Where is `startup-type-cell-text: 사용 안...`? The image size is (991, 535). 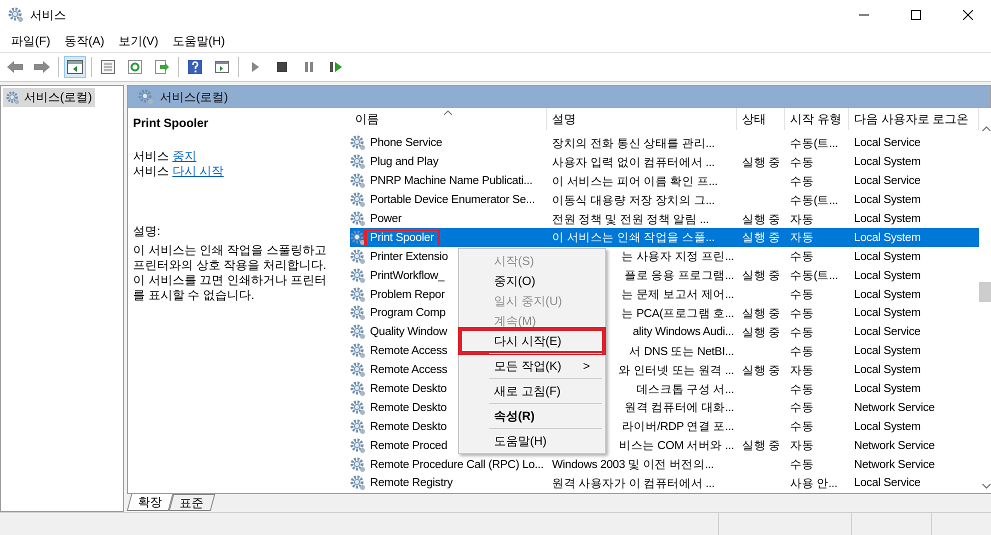 startup-type-cell-text: 사용 안... is located at coordinates (813, 483).